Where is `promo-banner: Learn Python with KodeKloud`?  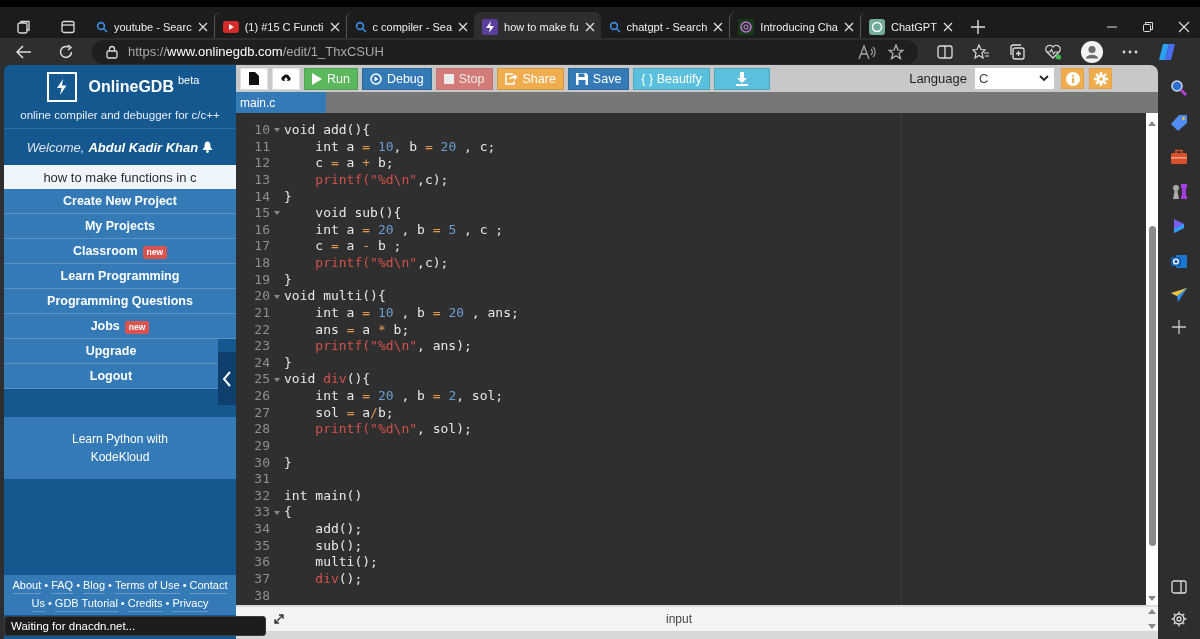
promo-banner: Learn Python with KodeKloud is located at coordinates (120, 448).